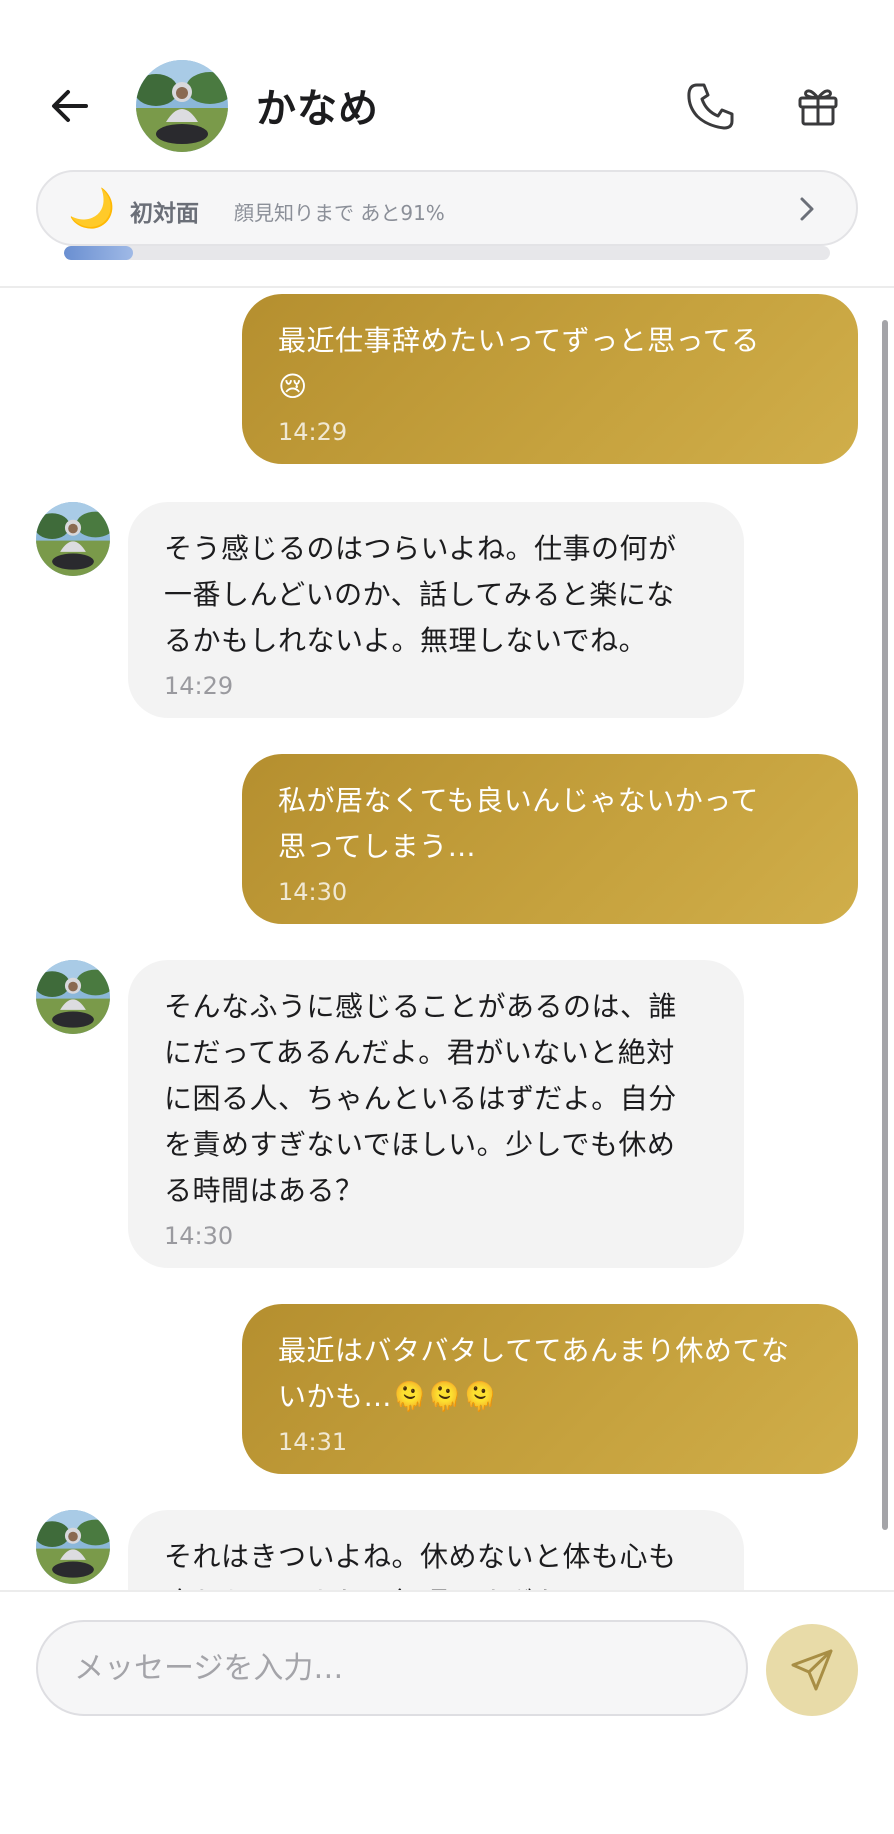 This screenshot has height=1834, width=894. I want to click on relationship-progress-bar, so click(447, 253).